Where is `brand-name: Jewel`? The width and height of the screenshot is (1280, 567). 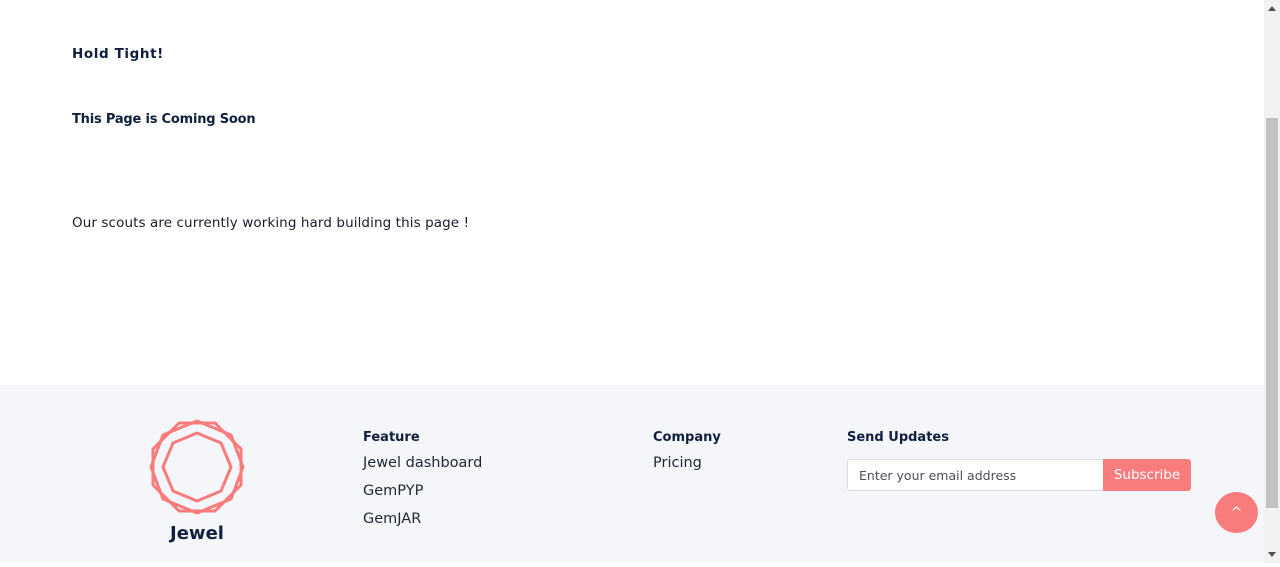 brand-name: Jewel is located at coordinates (197, 533).